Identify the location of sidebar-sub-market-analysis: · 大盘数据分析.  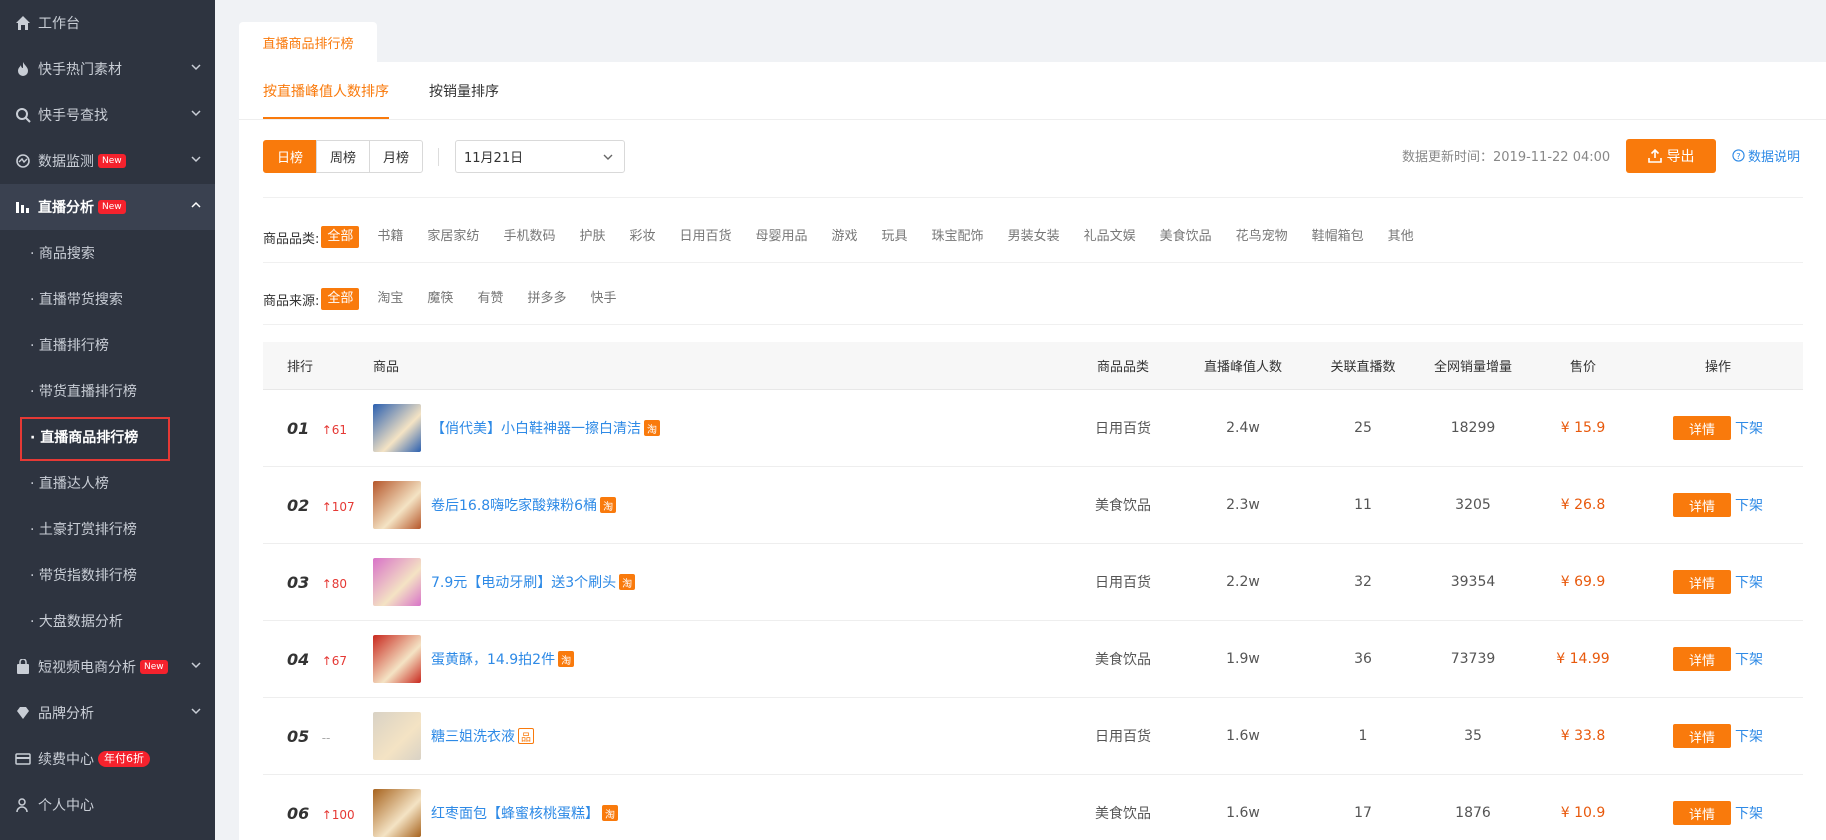
(107, 621).